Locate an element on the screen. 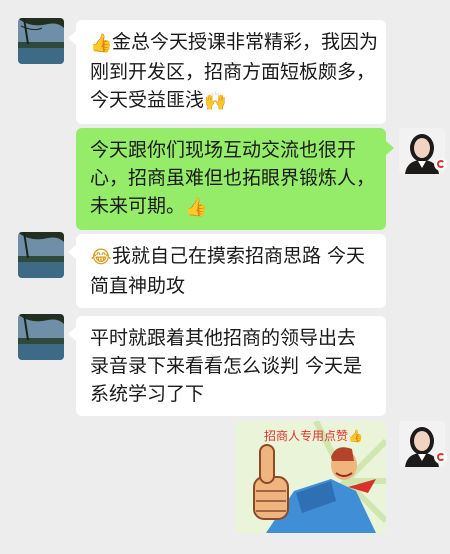 The height and width of the screenshot is (554, 450). message-line: 👍金总今天授课非常精彩，我因为 is located at coordinates (234, 43).